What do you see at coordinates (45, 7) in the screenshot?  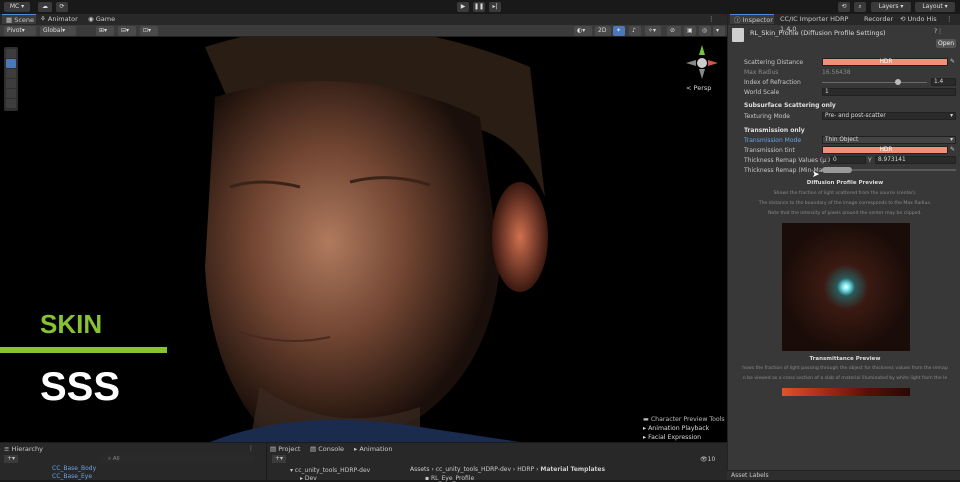 I see `cloud-icon: ☁` at bounding box center [45, 7].